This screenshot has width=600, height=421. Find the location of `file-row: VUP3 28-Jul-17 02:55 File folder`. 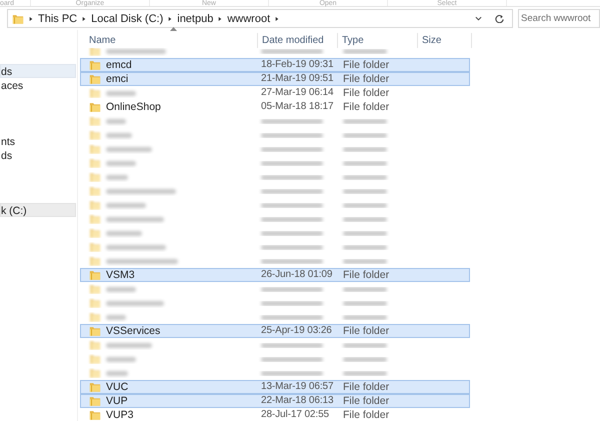

file-row: VUP3 28-Jul-17 02:55 File folder is located at coordinates (275, 414).